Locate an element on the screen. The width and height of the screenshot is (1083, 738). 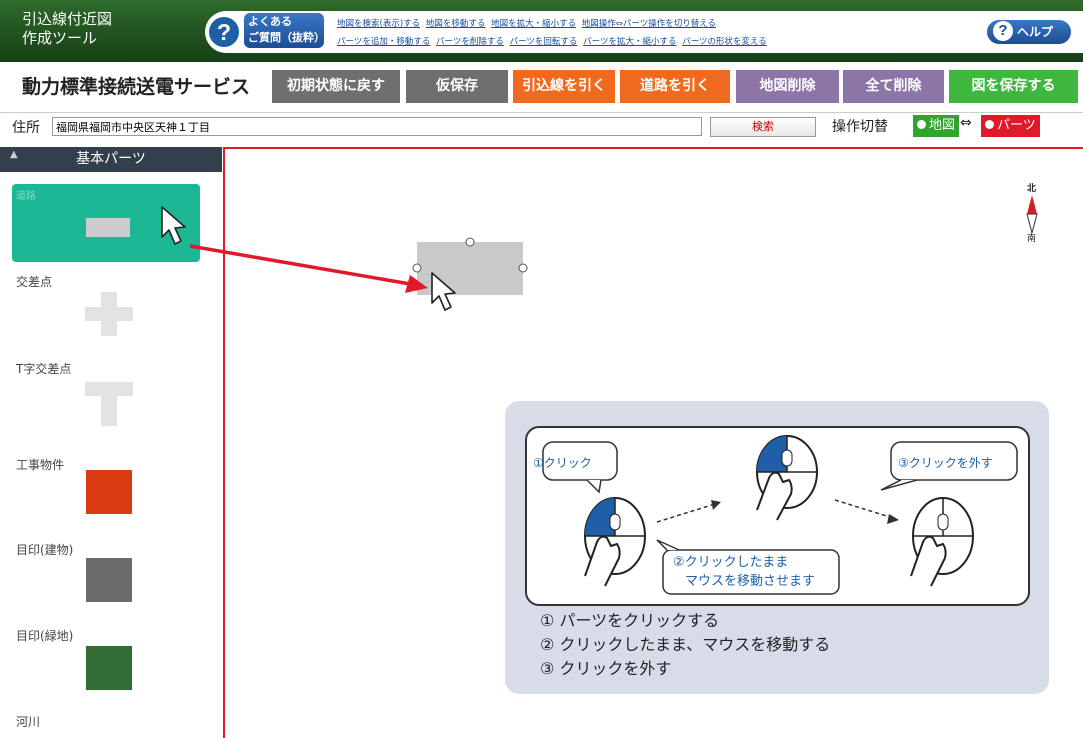
help-button: ? ヘルプ is located at coordinates (1029, 32).